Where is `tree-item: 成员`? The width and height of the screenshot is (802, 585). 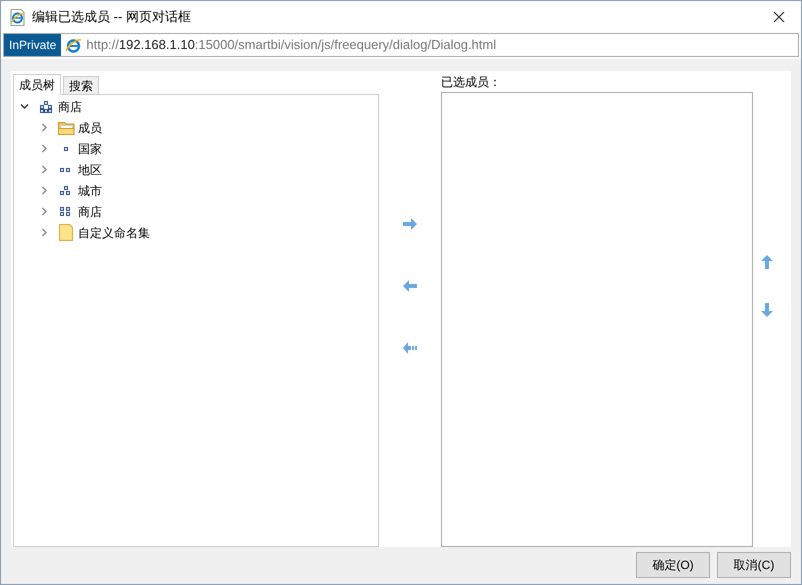
tree-item: 成员 is located at coordinates (90, 127).